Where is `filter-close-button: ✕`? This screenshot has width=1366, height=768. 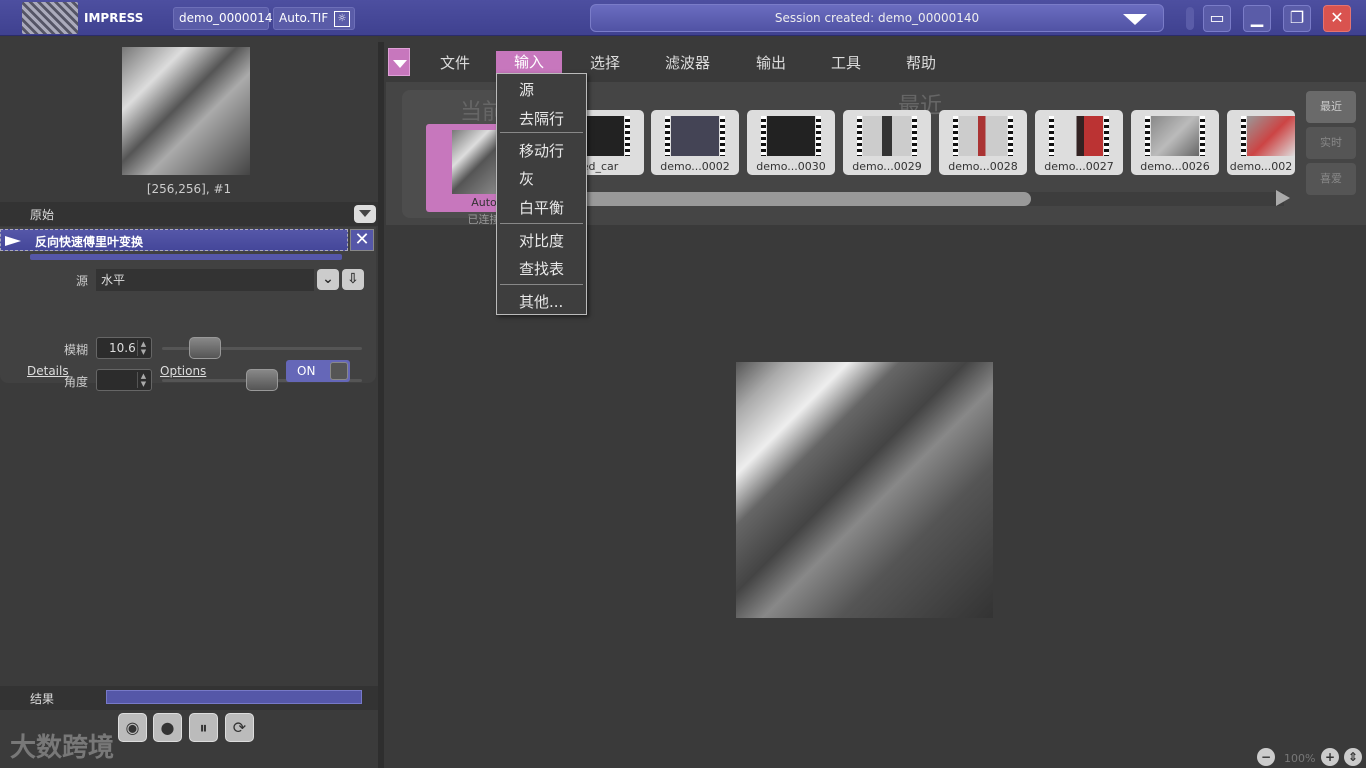
filter-close-button: ✕ is located at coordinates (362, 240).